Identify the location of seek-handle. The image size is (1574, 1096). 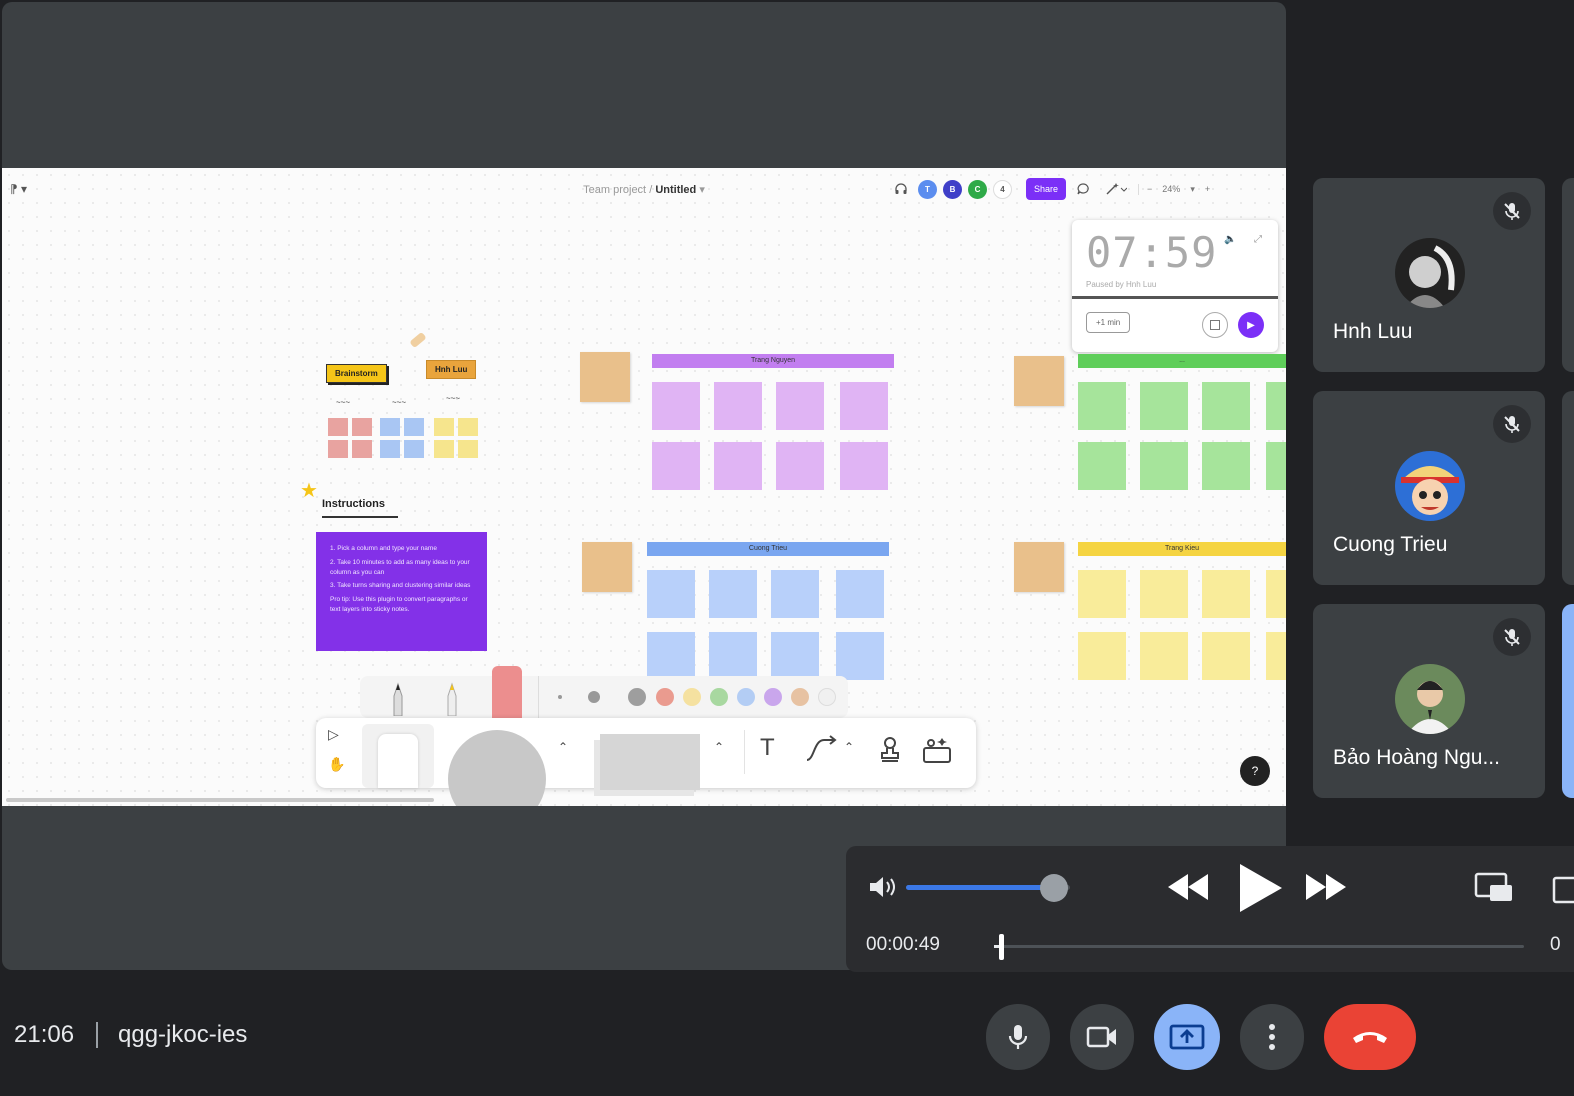
(1002, 947).